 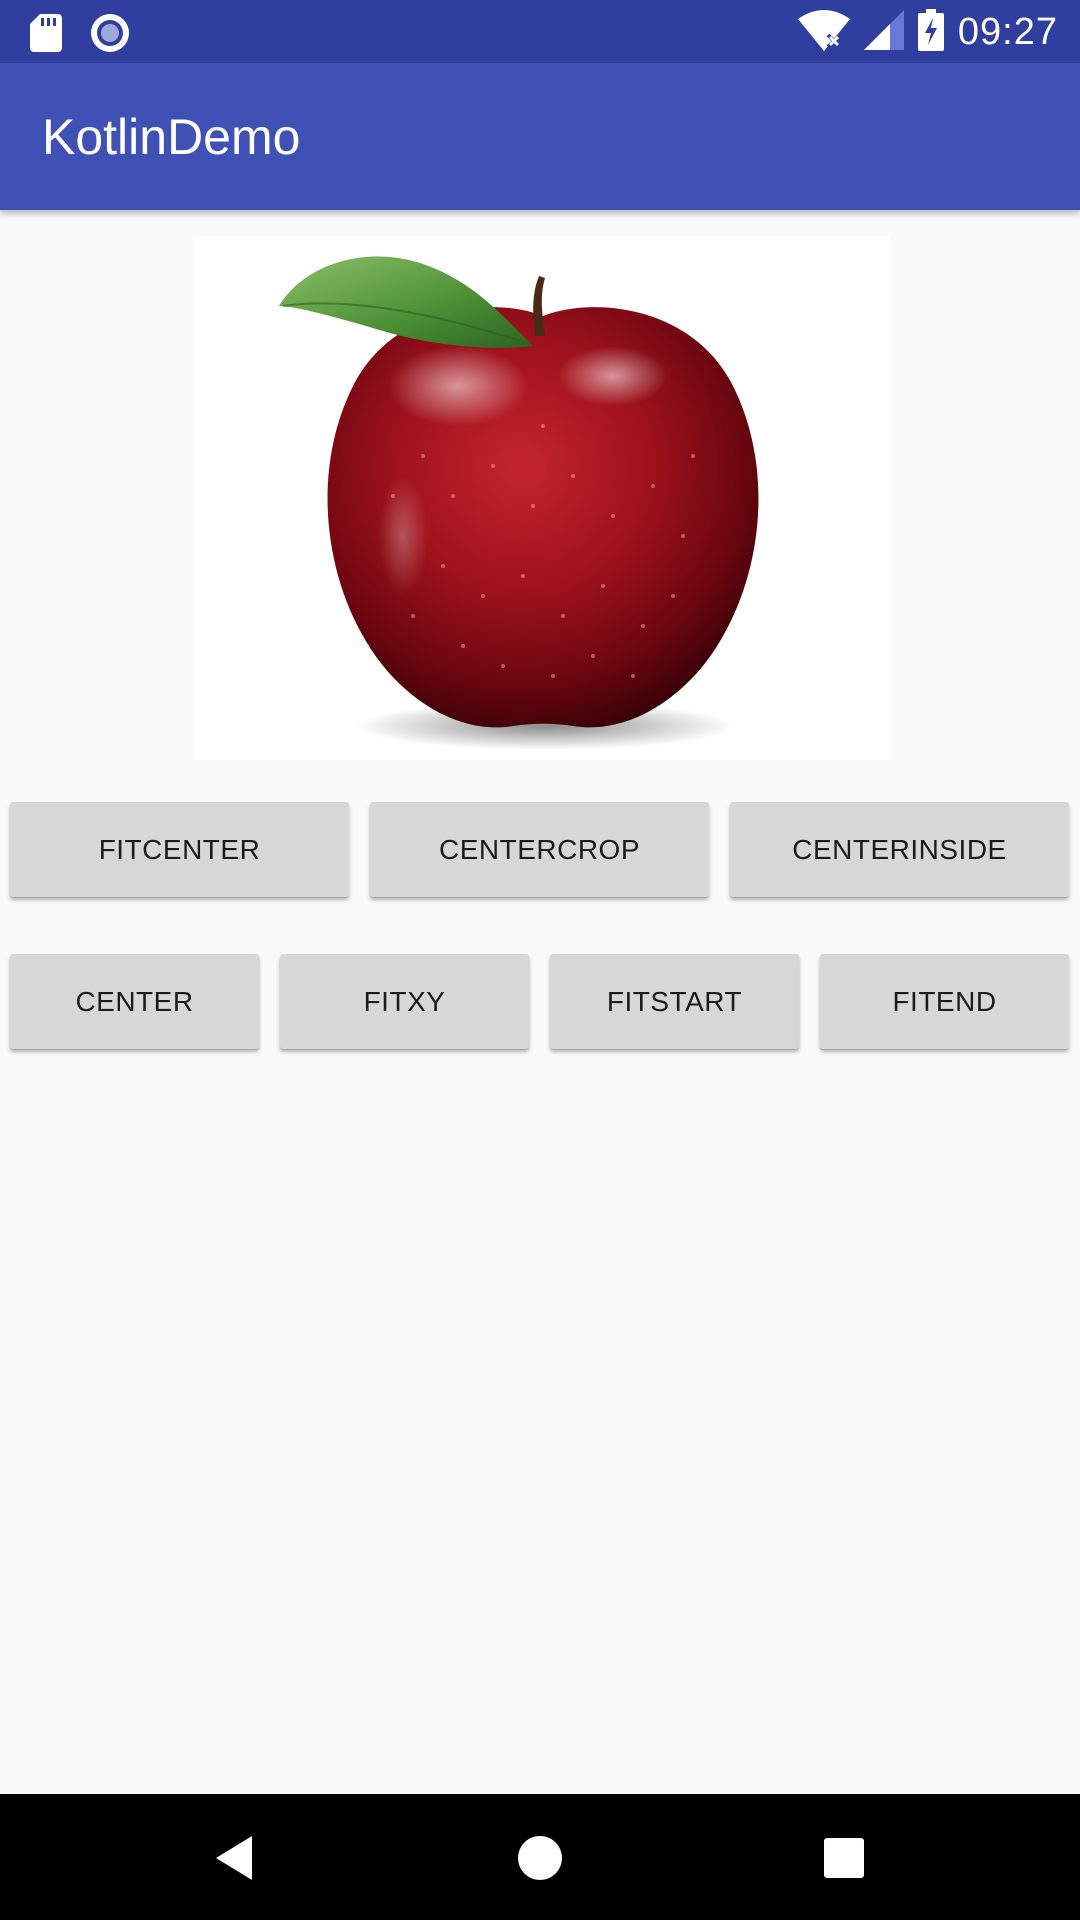 I want to click on centercrop-button: CENTERCROP, so click(x=539, y=849).